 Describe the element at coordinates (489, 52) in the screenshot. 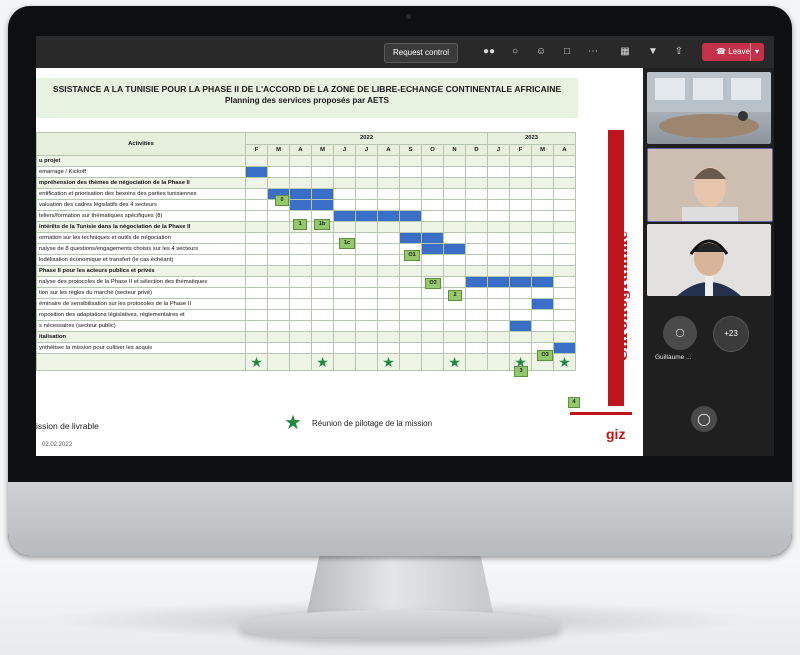

I see `people-icon: ●●` at that location.